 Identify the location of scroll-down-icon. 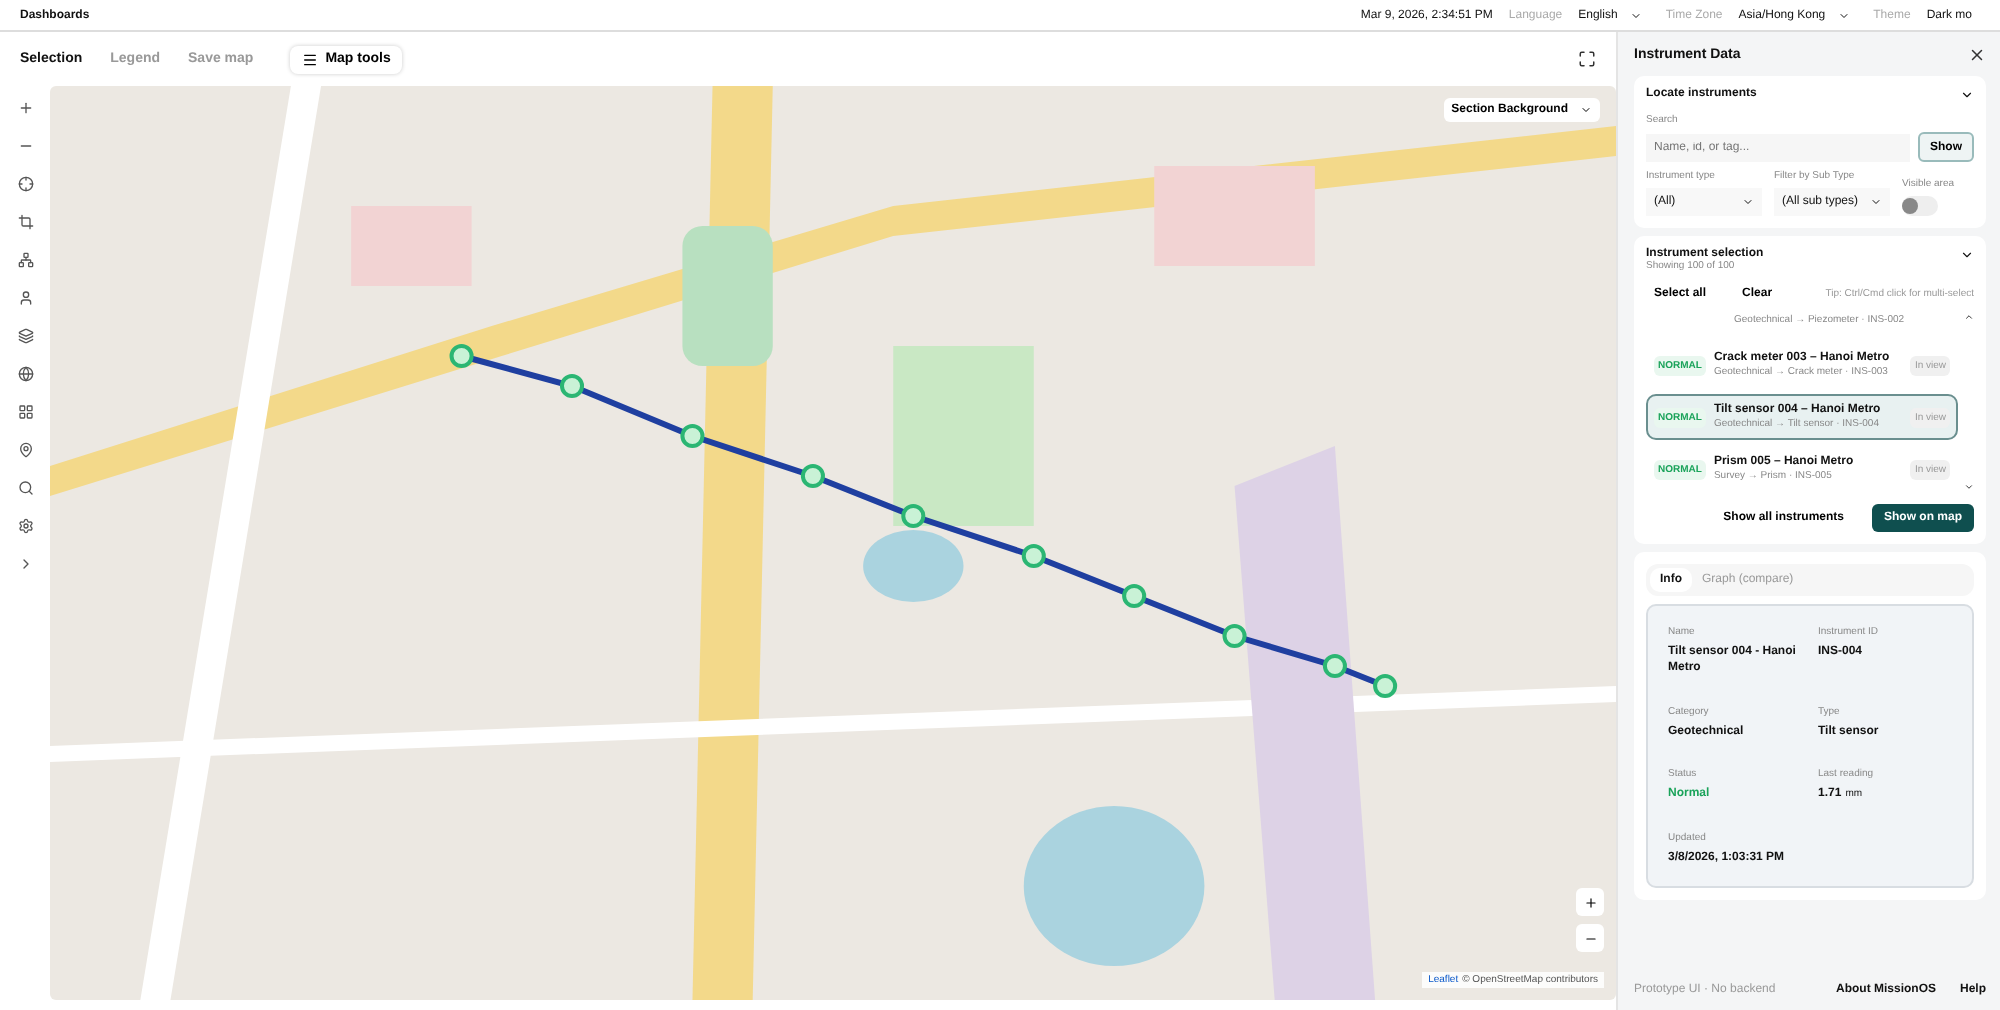
(1968, 487).